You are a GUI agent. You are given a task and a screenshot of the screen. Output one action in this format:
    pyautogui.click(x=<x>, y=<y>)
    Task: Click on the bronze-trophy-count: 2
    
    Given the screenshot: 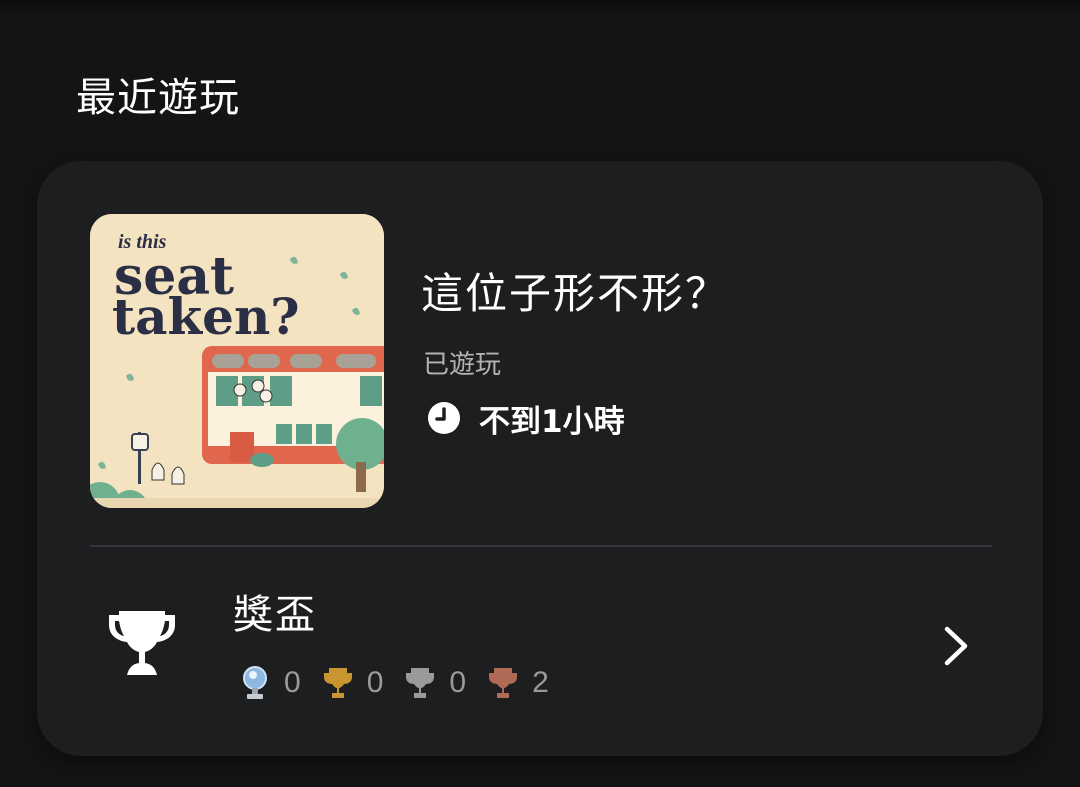 What is the action you would take?
    pyautogui.click(x=518, y=683)
    